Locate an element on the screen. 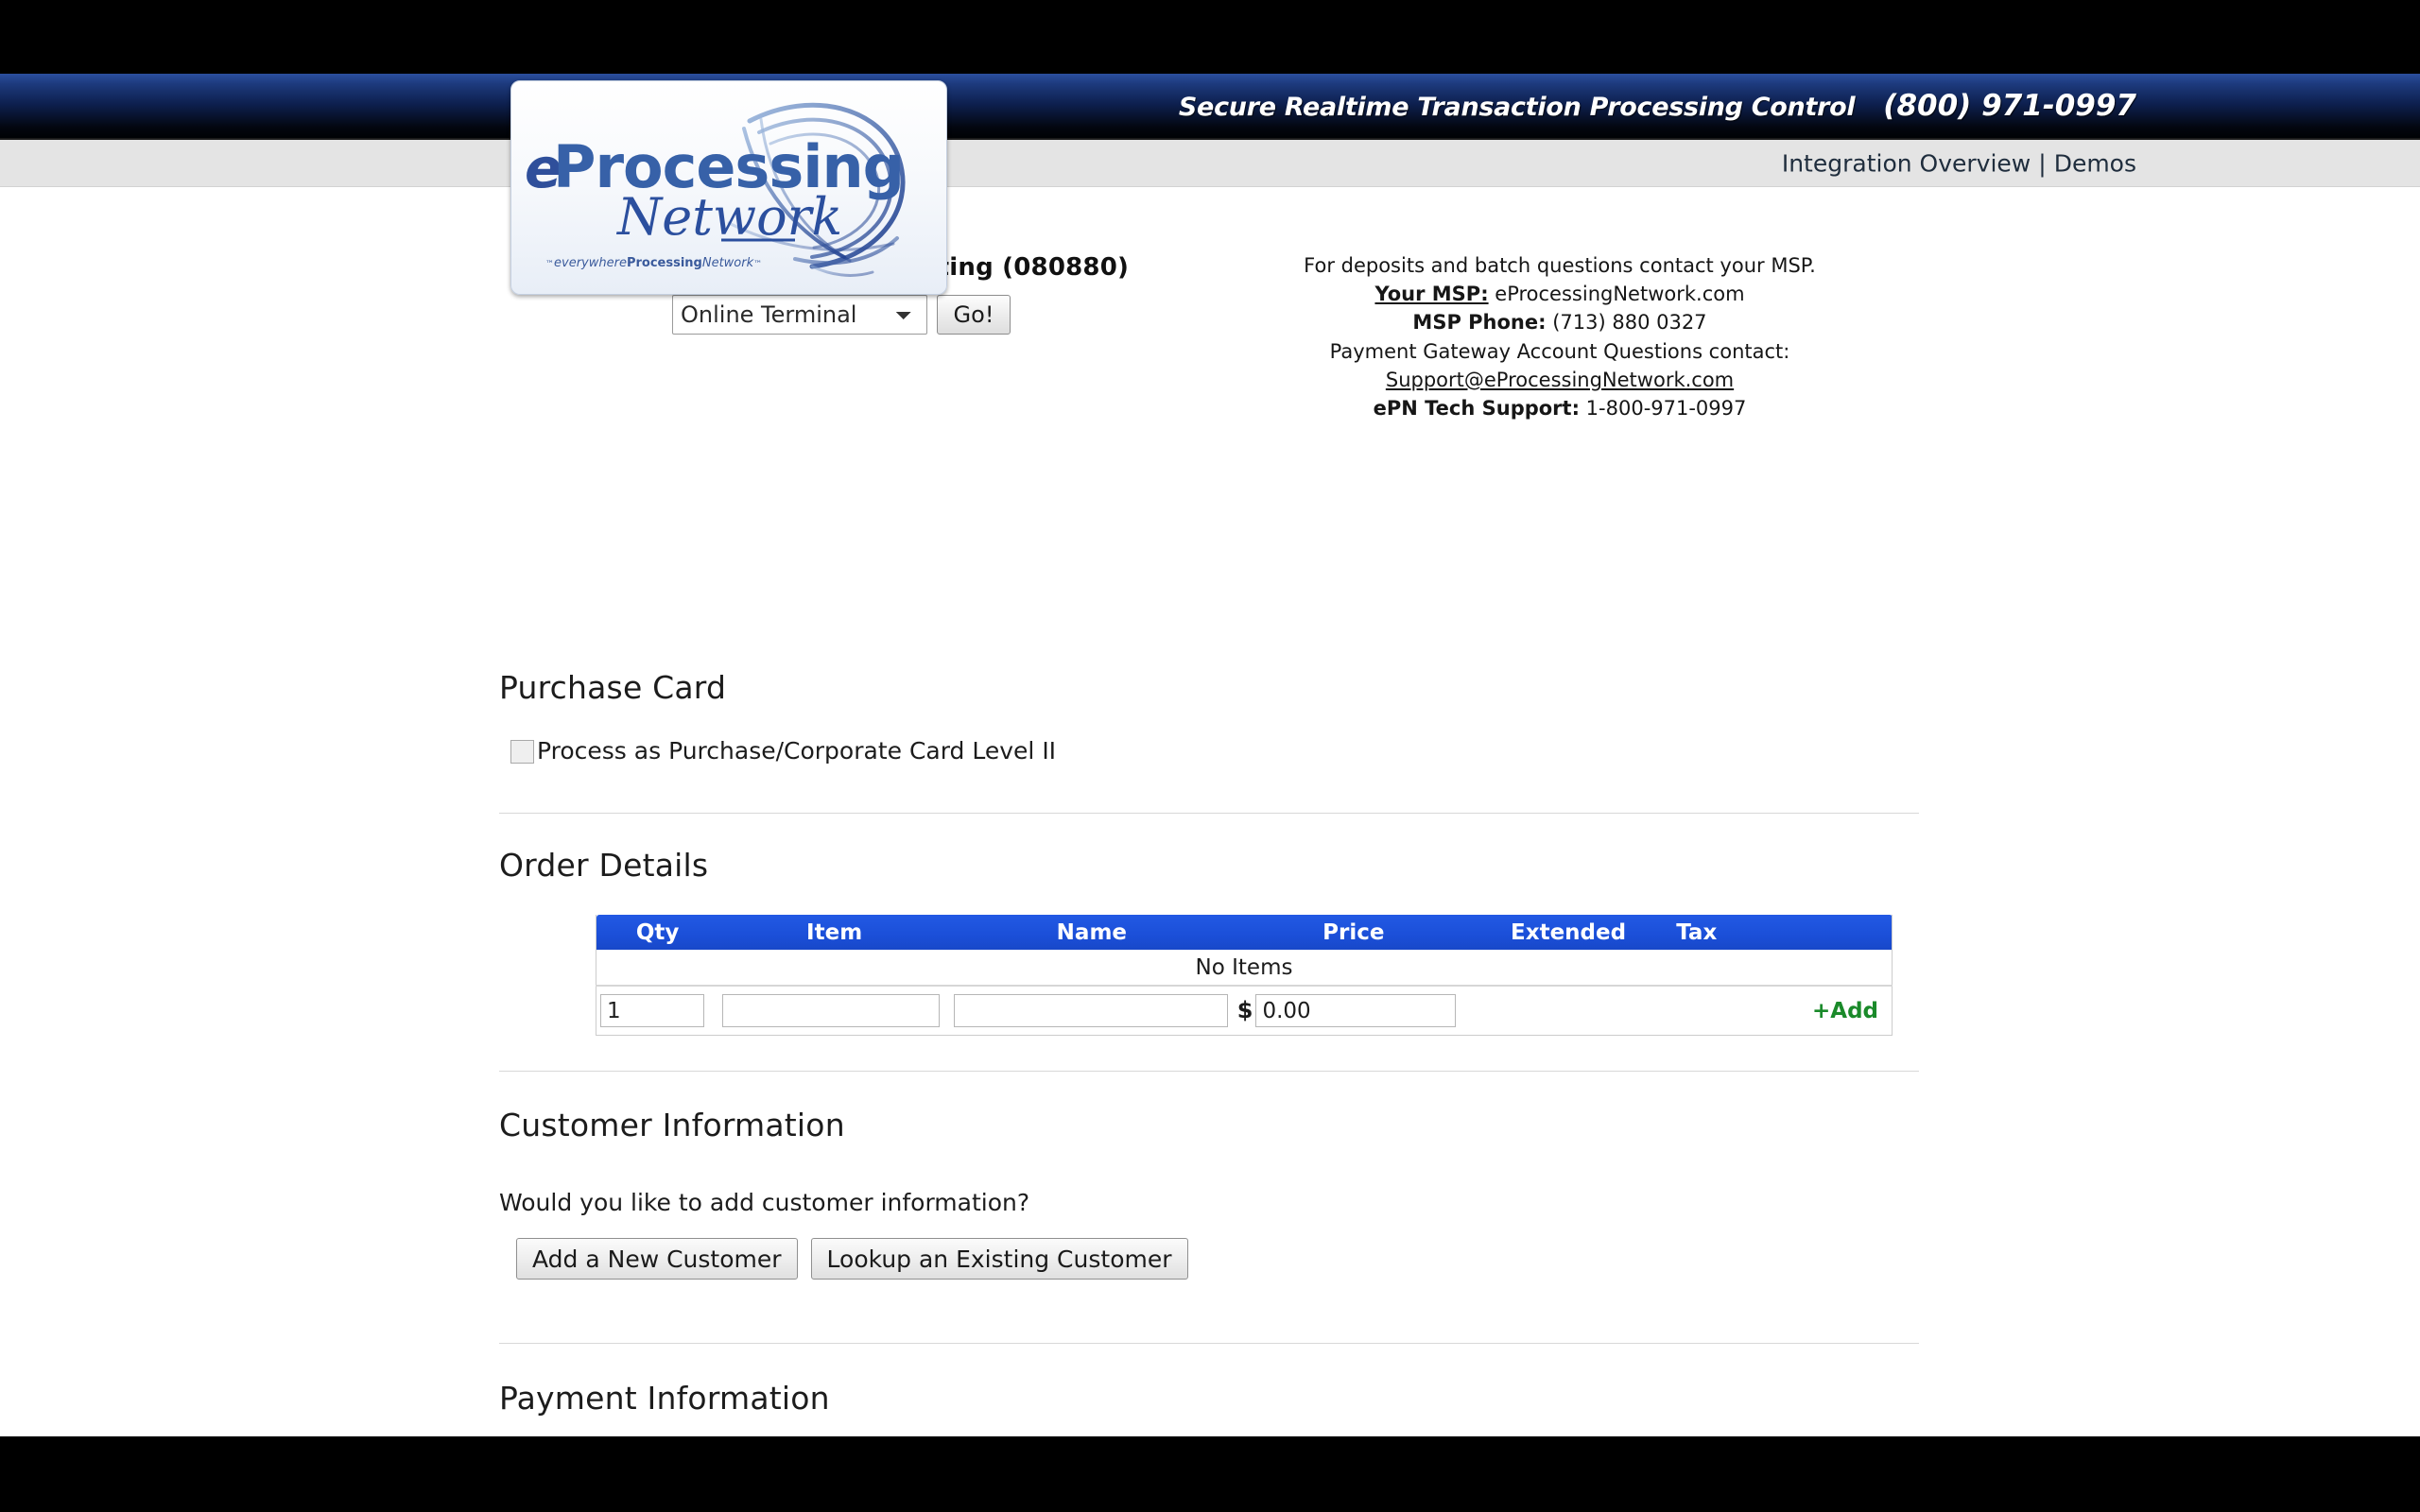 This screenshot has width=2420, height=1512. name-input is located at coordinates (1090, 1010).